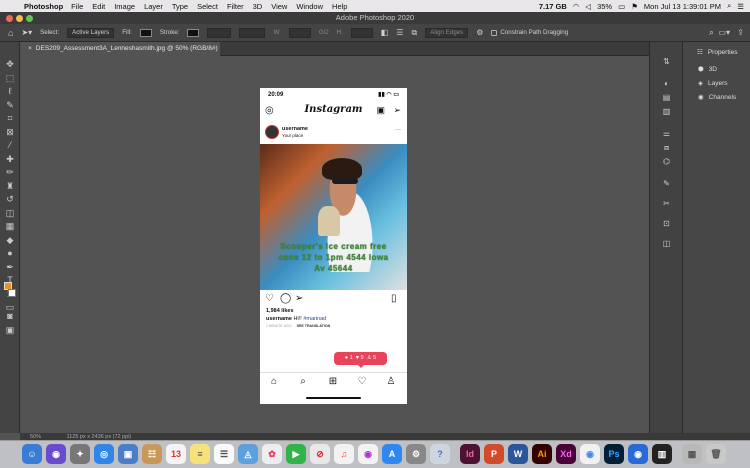 The image size is (750, 468). What do you see at coordinates (662, 454) in the screenshot?
I see `piano-icon: ▥` at bounding box center [662, 454].